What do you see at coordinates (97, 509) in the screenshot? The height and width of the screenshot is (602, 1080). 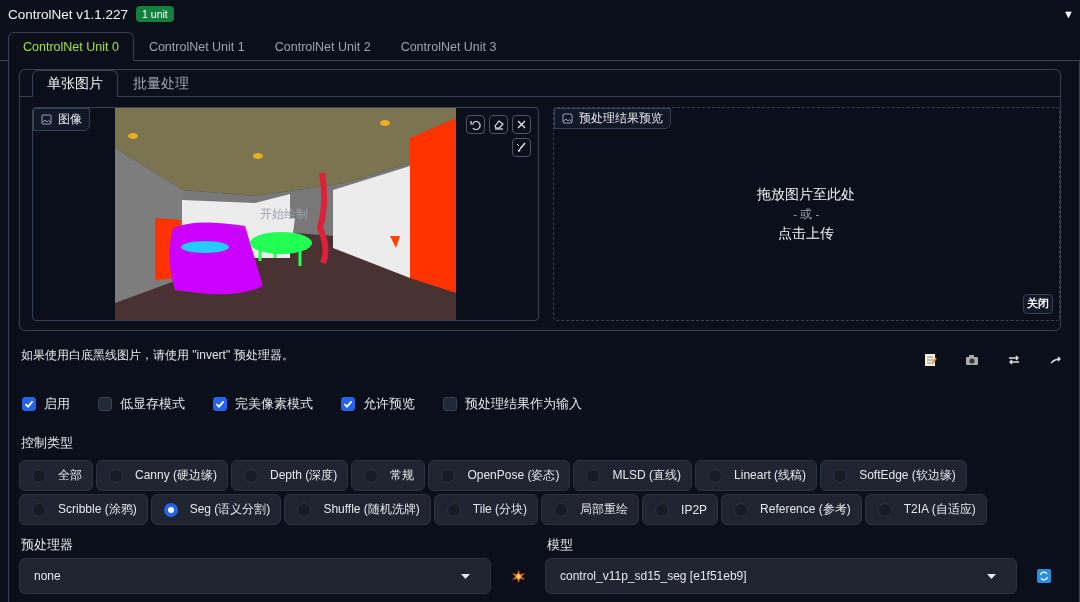 I see `radio-label: Scribble (涂鸦)` at bounding box center [97, 509].